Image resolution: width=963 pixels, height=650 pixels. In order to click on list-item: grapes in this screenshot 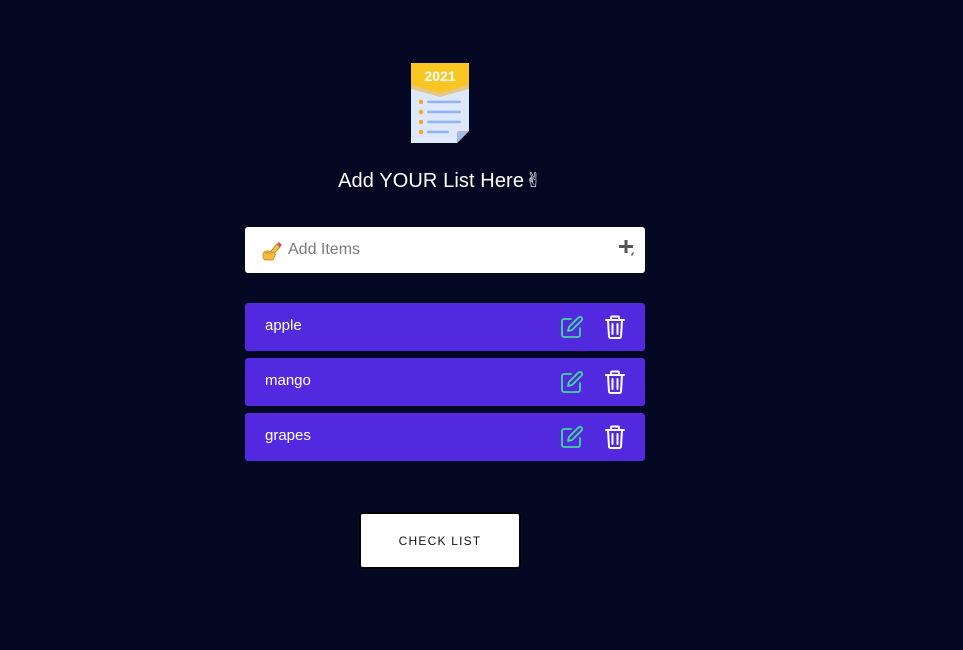, I will do `click(445, 437)`.